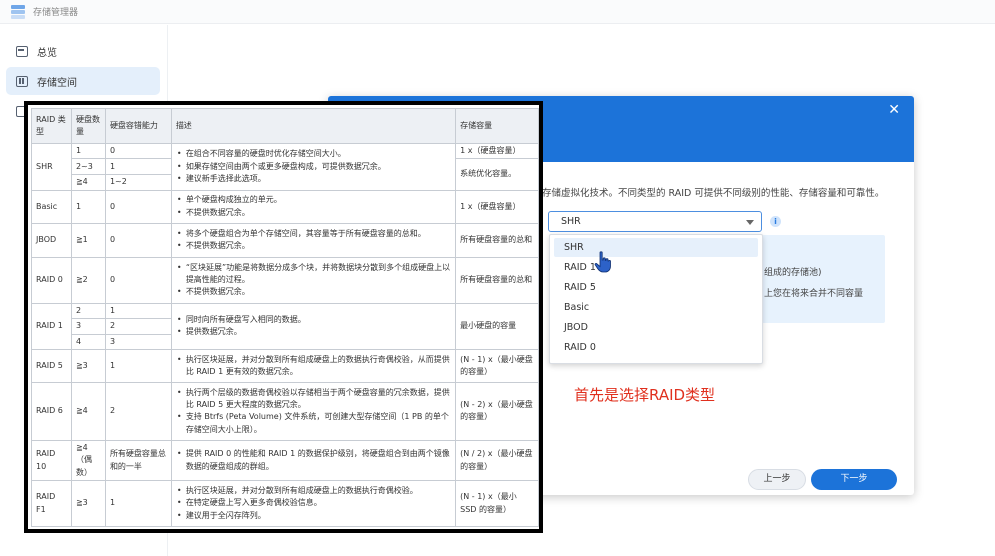 The width and height of the screenshot is (995, 556). What do you see at coordinates (497, 151) in the screenshot?
I see `capacity-cell: 1 x（硬盘容量）` at bounding box center [497, 151].